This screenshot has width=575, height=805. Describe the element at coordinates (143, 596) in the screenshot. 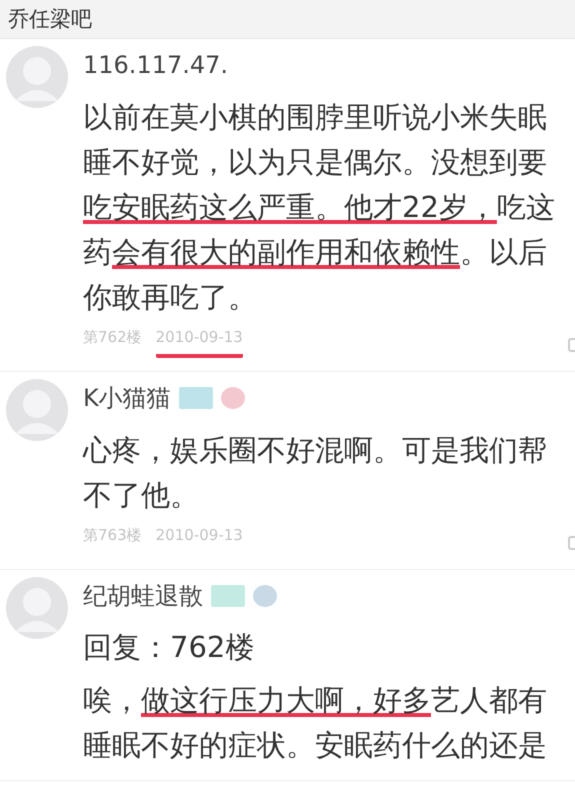

I see `username: 纪胡蛙退散` at that location.